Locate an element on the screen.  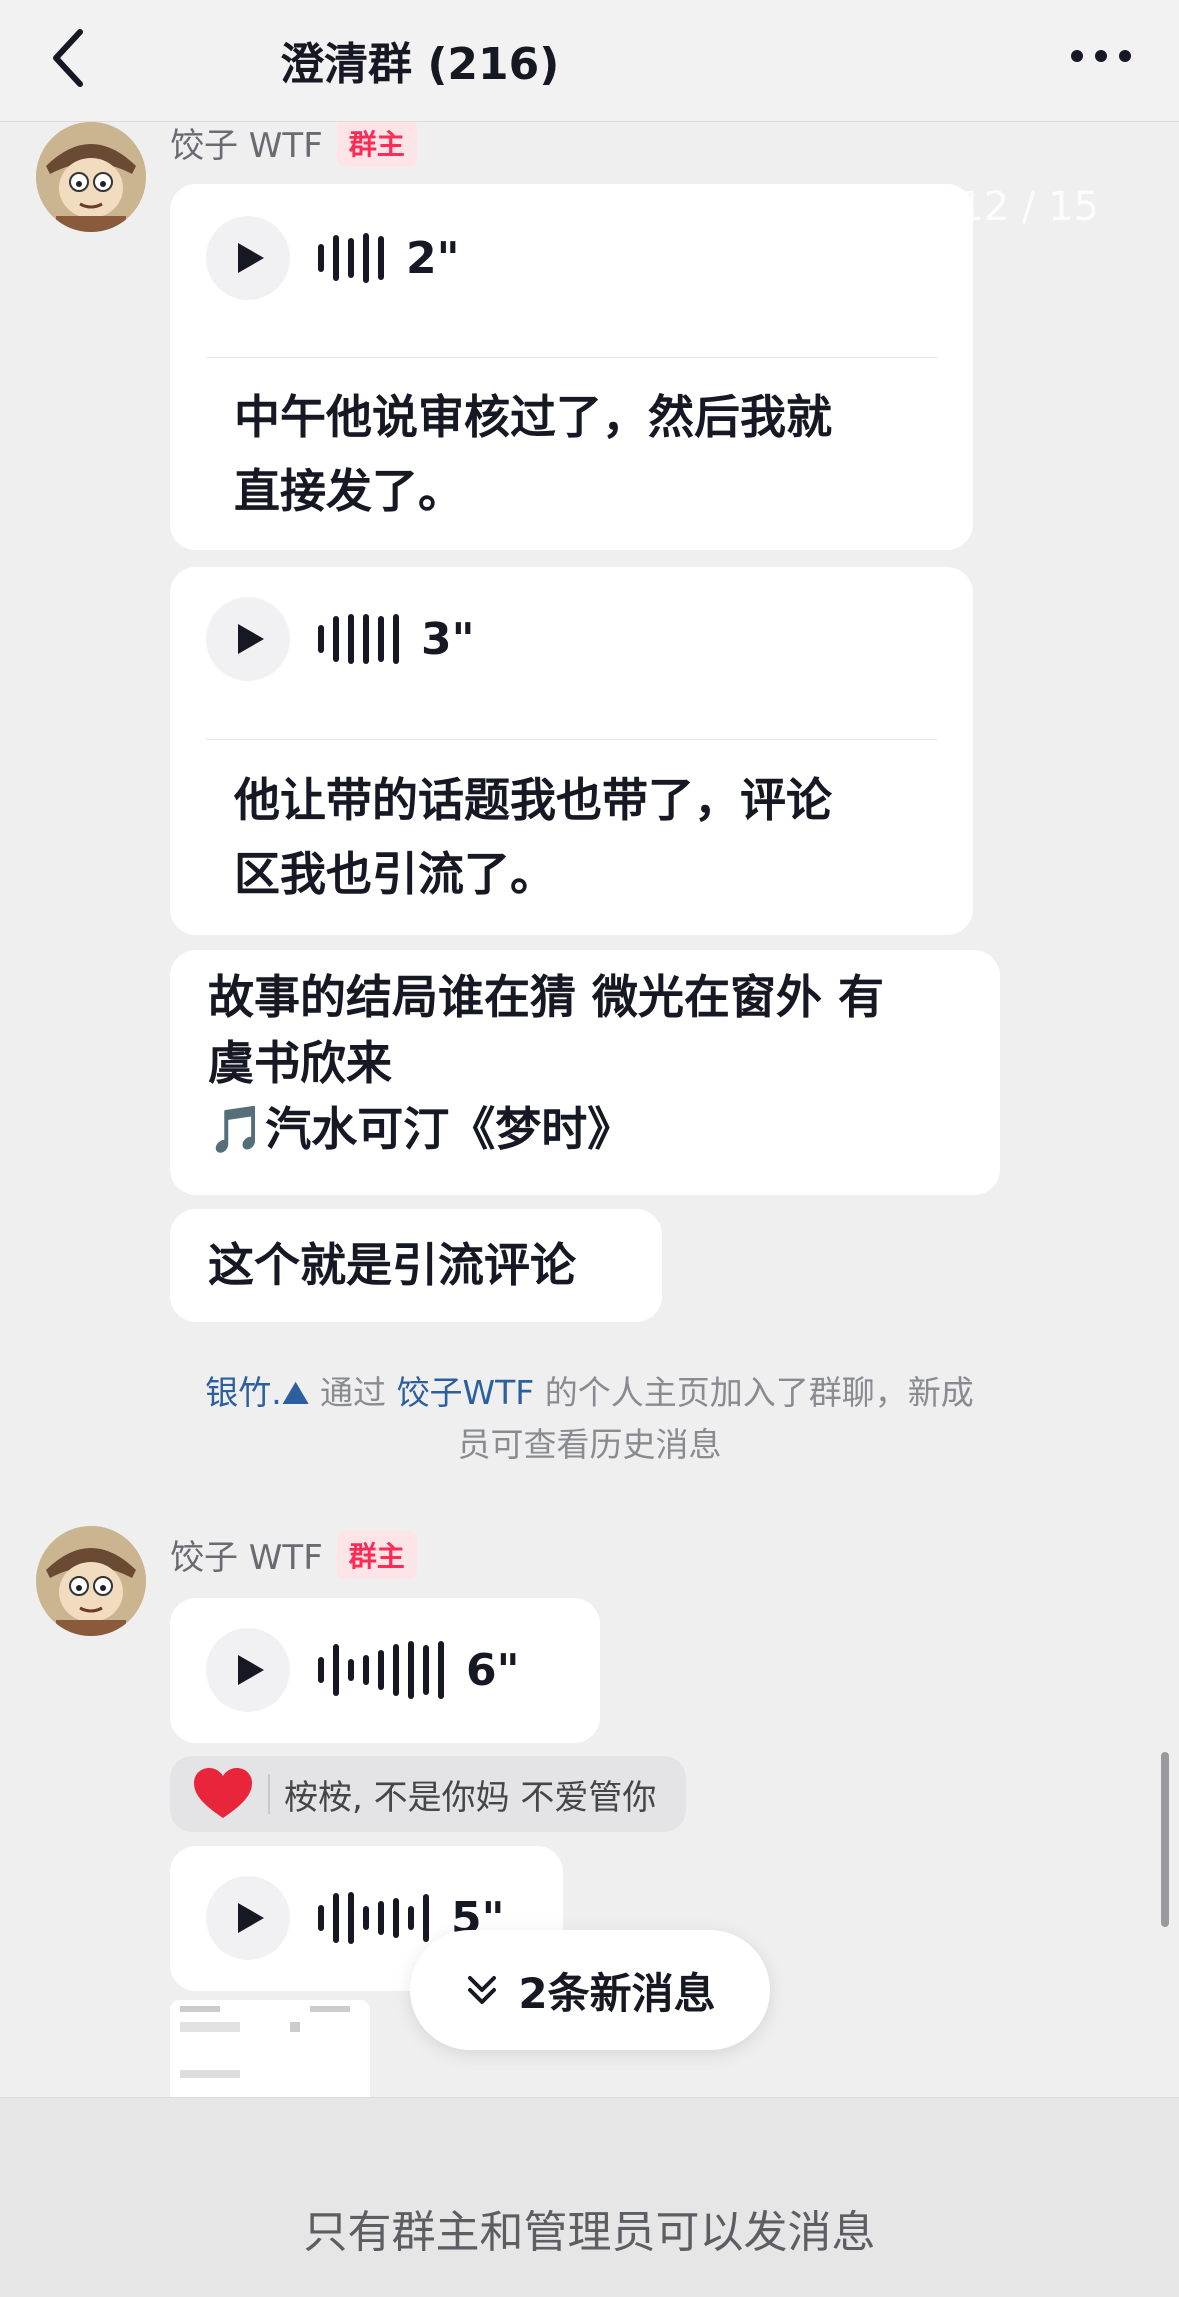
permission-notice: 只有群主和管理员可以发消息 is located at coordinates (589, 2232).